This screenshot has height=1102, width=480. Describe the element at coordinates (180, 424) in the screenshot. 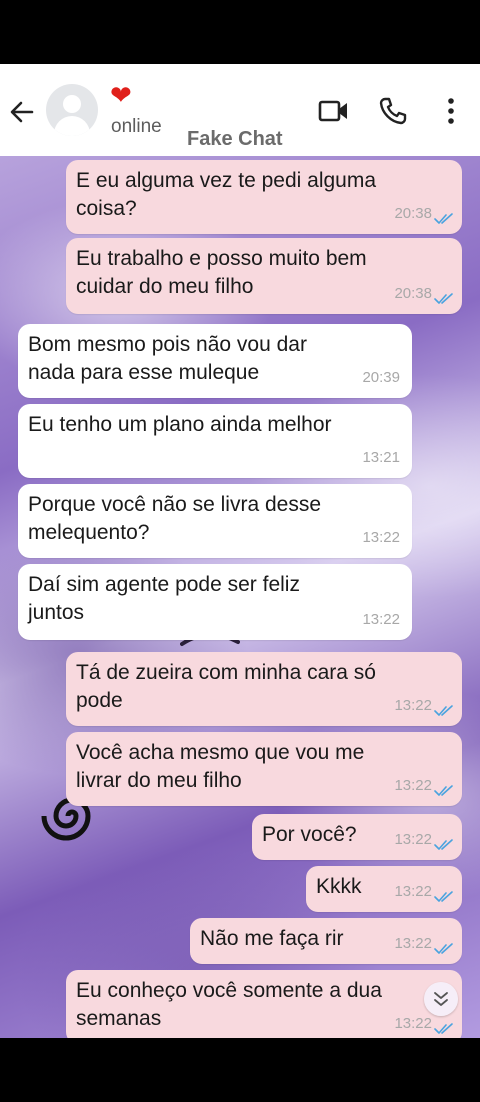

I see `message-text: Eu tenho um plano ainda melhor` at that location.